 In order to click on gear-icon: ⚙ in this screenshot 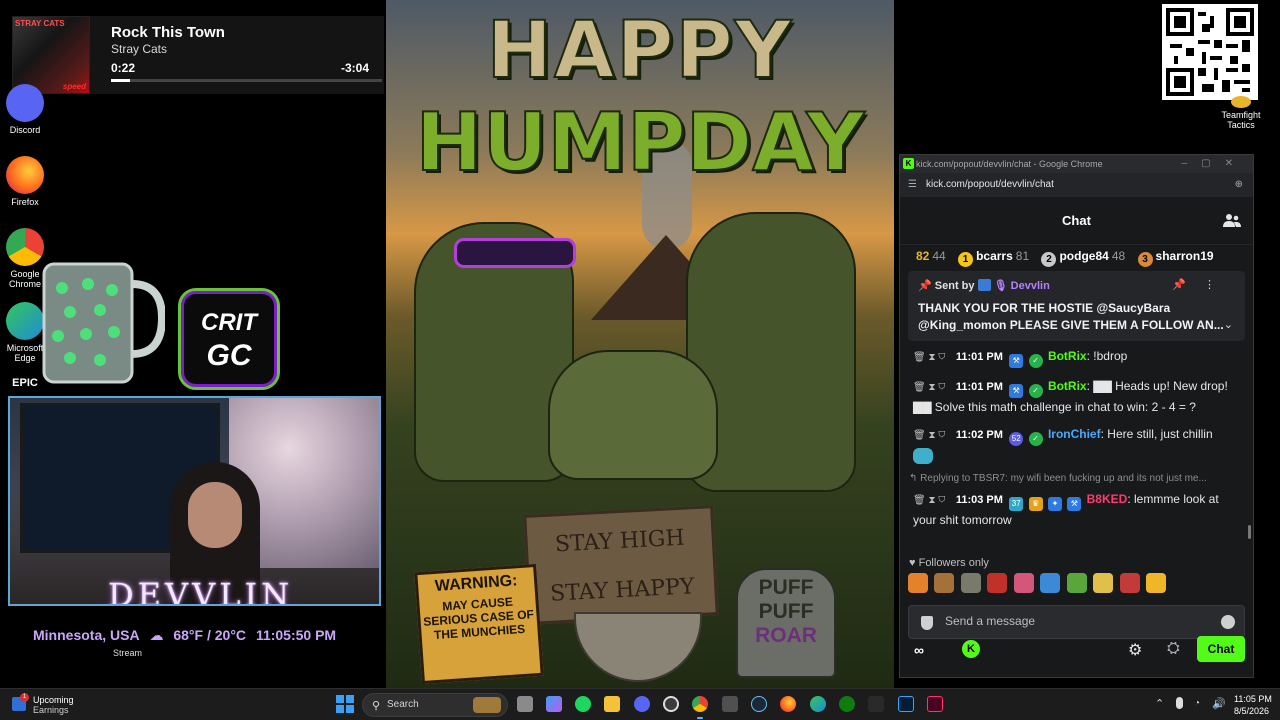, I will do `click(1135, 650)`.